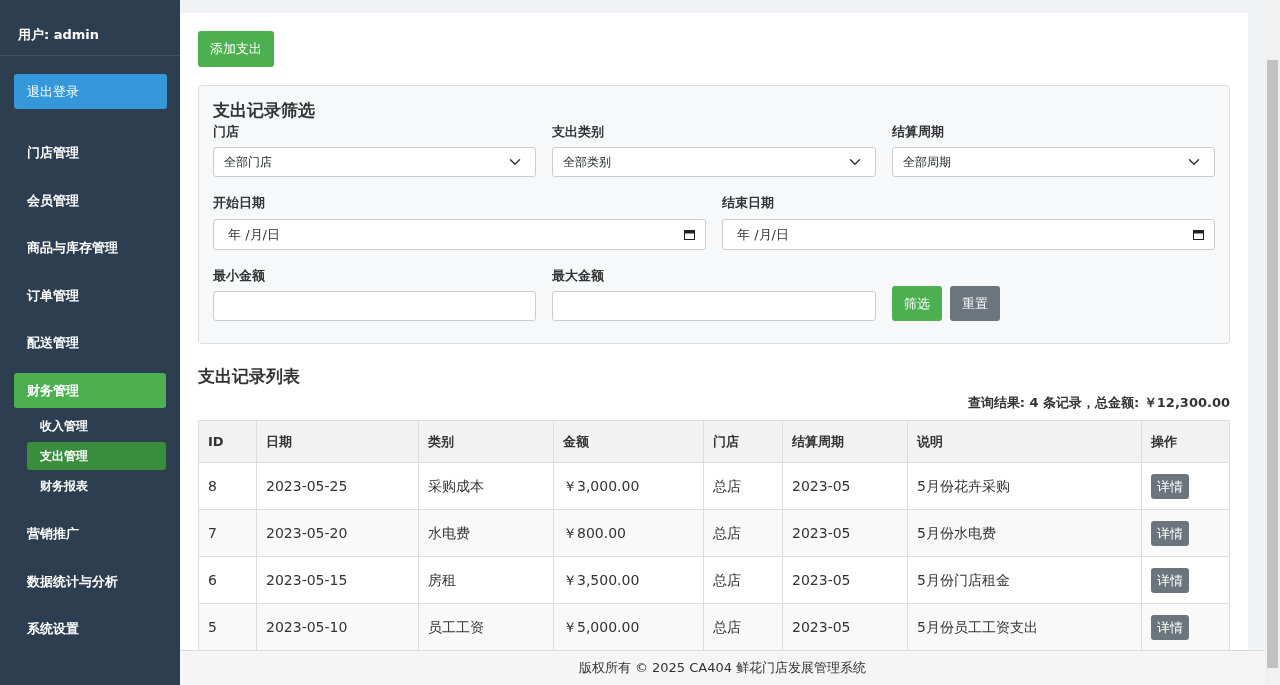 The height and width of the screenshot is (685, 1280). Describe the element at coordinates (90, 534) in the screenshot. I see `sidebar-item: 营销推广` at that location.